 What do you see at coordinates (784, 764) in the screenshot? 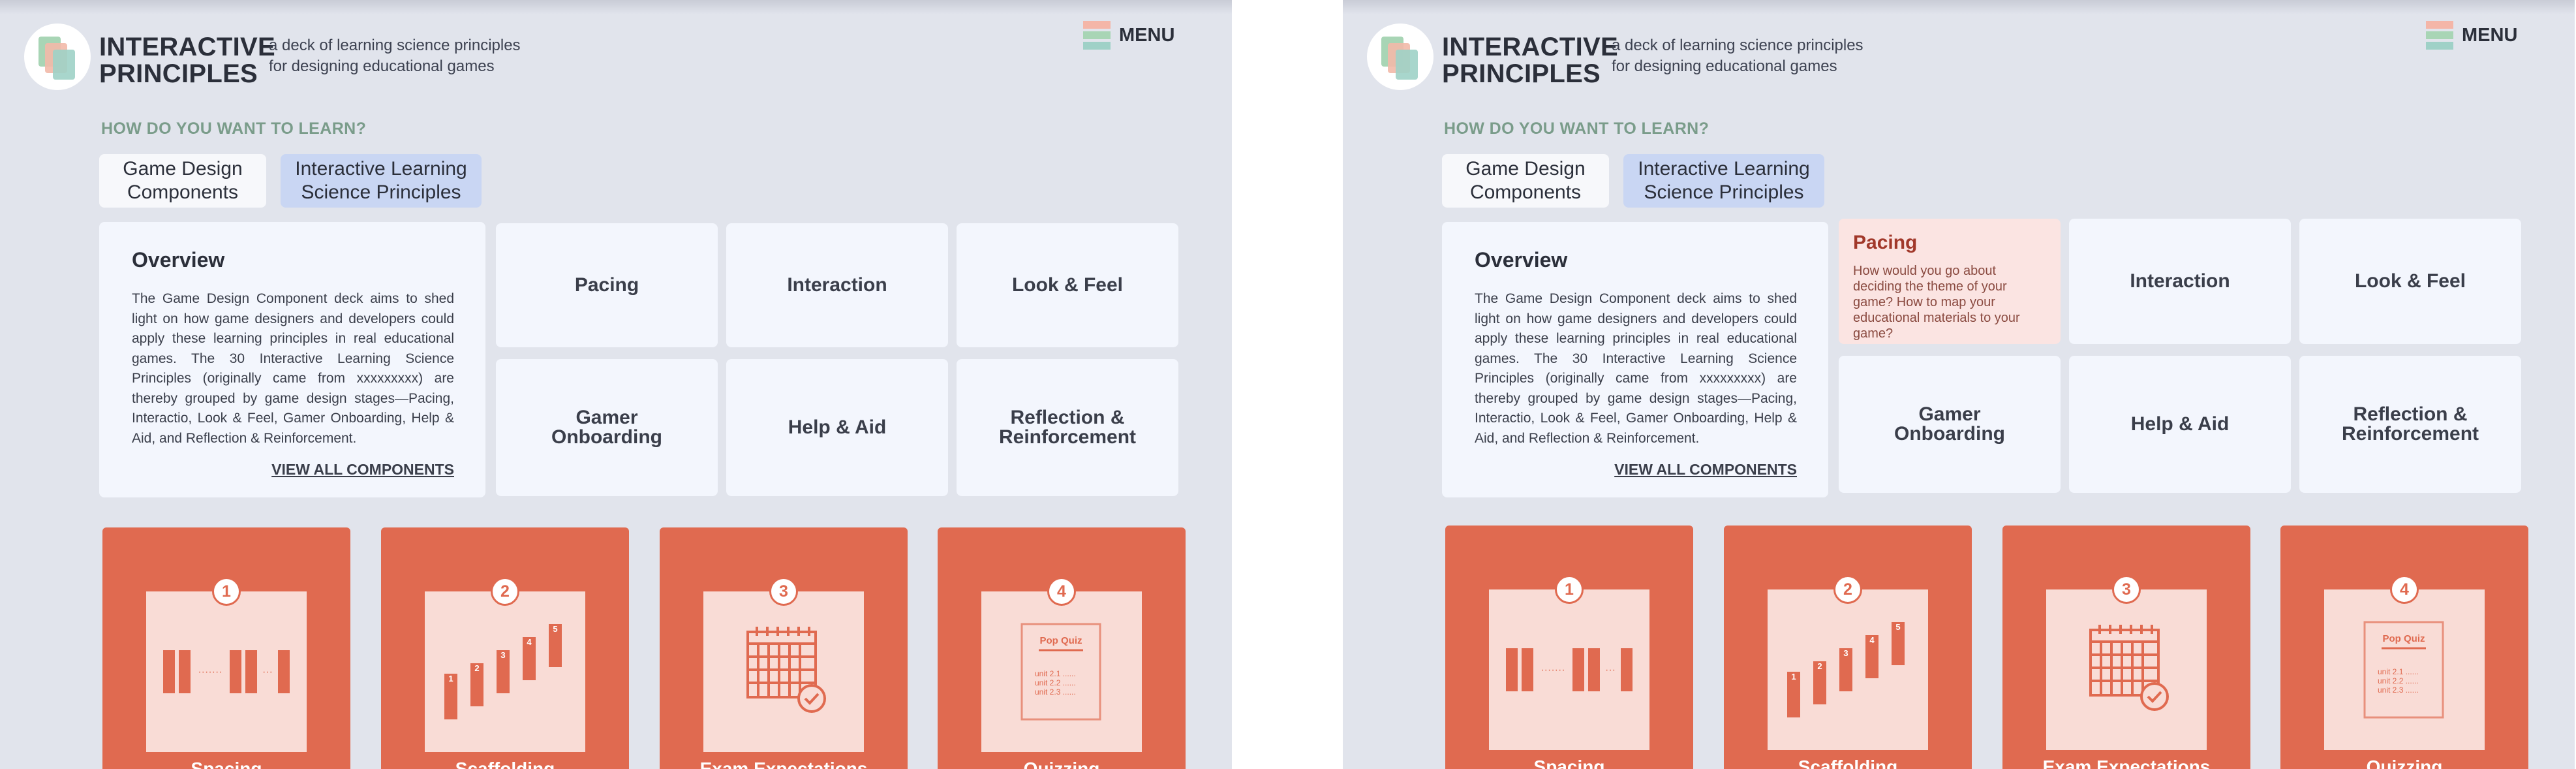
I see `card-label: Exam Expectations` at bounding box center [784, 764].